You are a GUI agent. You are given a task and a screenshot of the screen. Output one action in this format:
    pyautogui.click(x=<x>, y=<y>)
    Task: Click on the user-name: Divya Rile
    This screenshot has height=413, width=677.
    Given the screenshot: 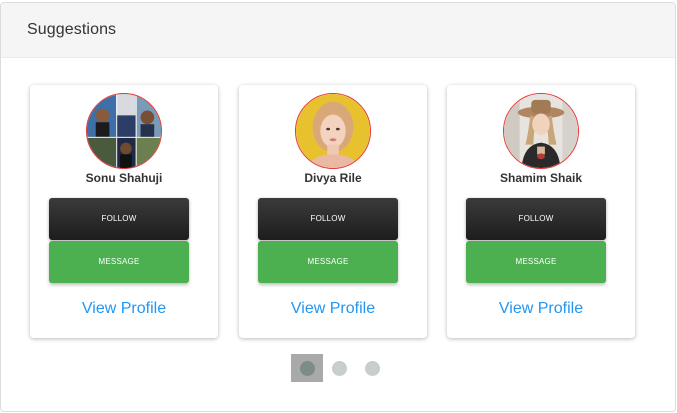 What is the action you would take?
    pyautogui.click(x=333, y=178)
    